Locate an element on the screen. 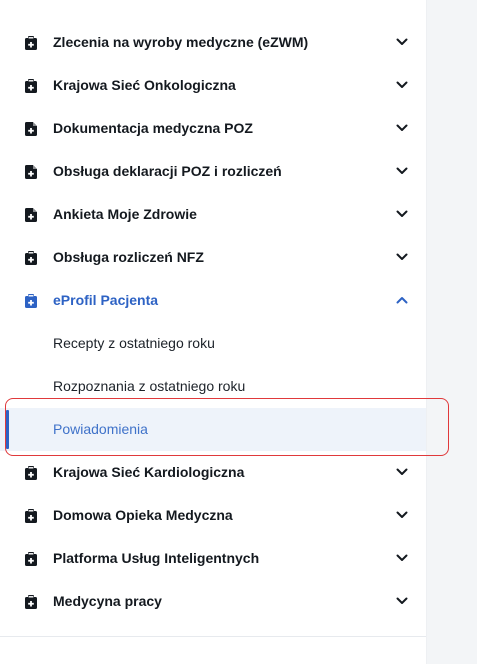  submenu-item-recepty: Recepty z ostatniego roku is located at coordinates (213, 343).